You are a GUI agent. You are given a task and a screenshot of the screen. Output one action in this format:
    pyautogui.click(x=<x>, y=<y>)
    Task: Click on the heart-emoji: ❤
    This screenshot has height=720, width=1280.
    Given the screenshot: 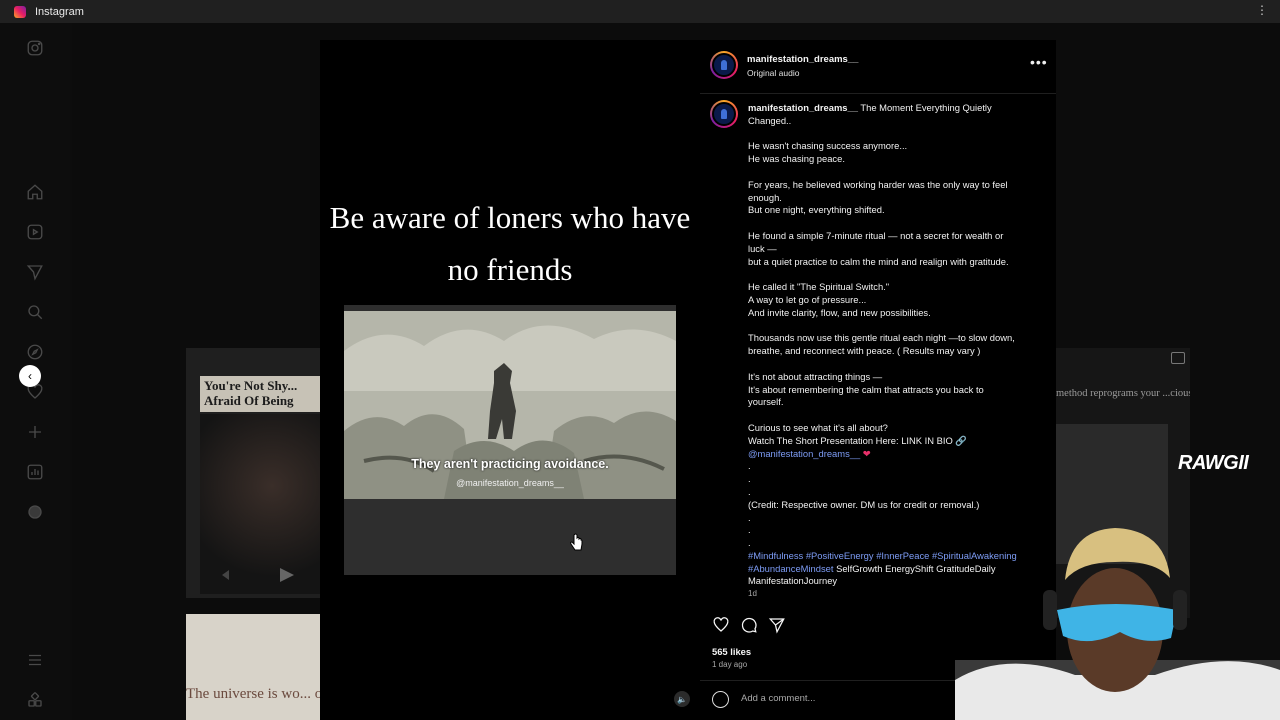 What is the action you would take?
    pyautogui.click(x=865, y=453)
    